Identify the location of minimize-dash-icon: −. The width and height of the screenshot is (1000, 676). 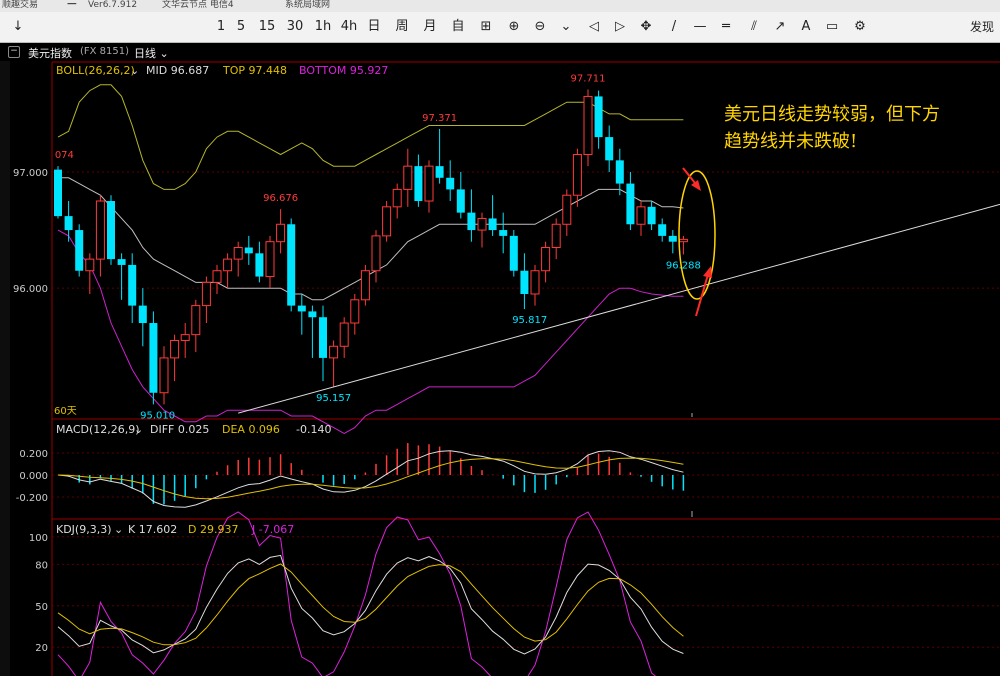
(72, 5).